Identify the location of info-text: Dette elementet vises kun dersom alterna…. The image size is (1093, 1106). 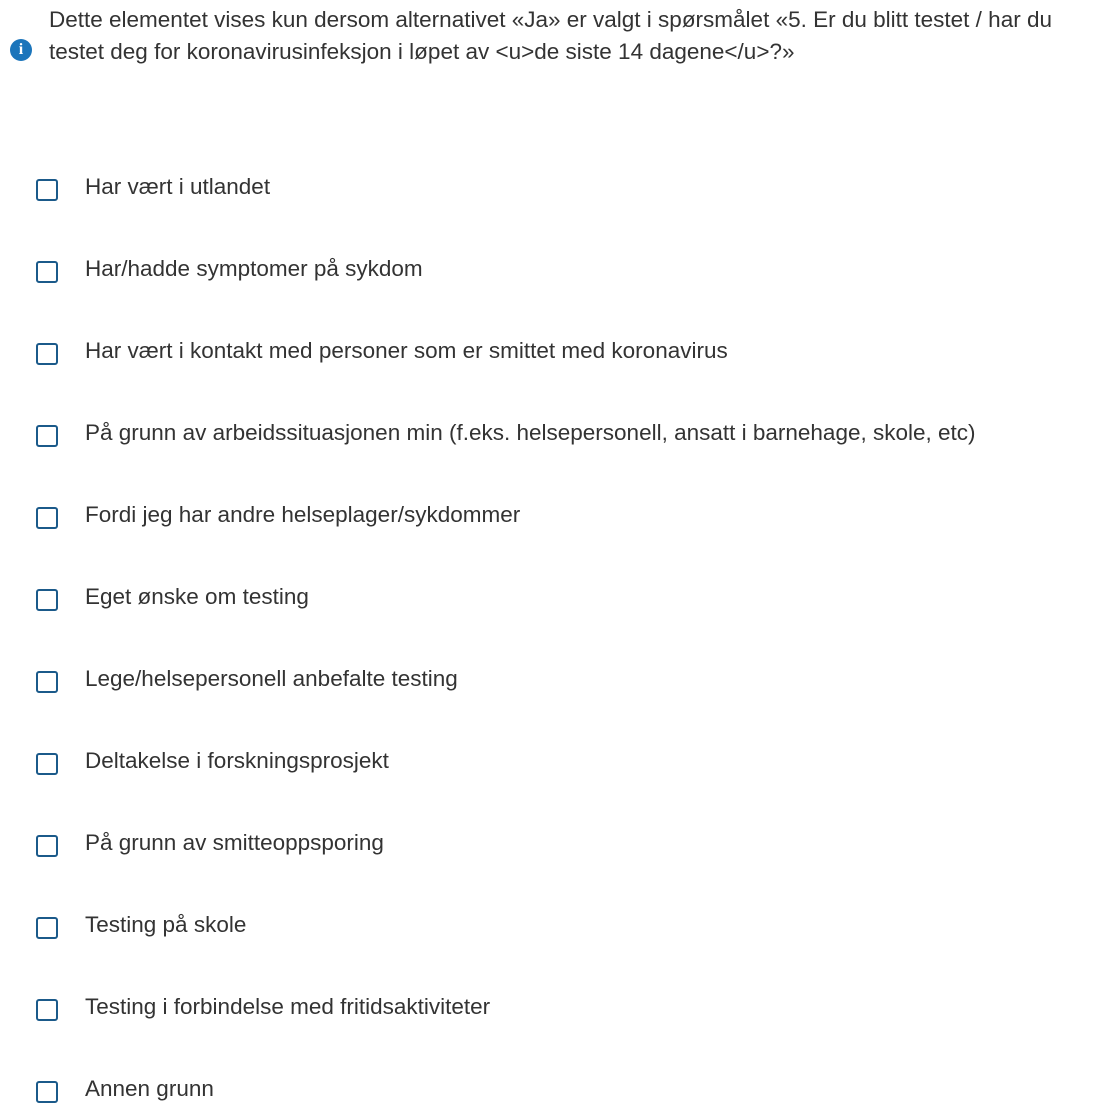
(550, 35).